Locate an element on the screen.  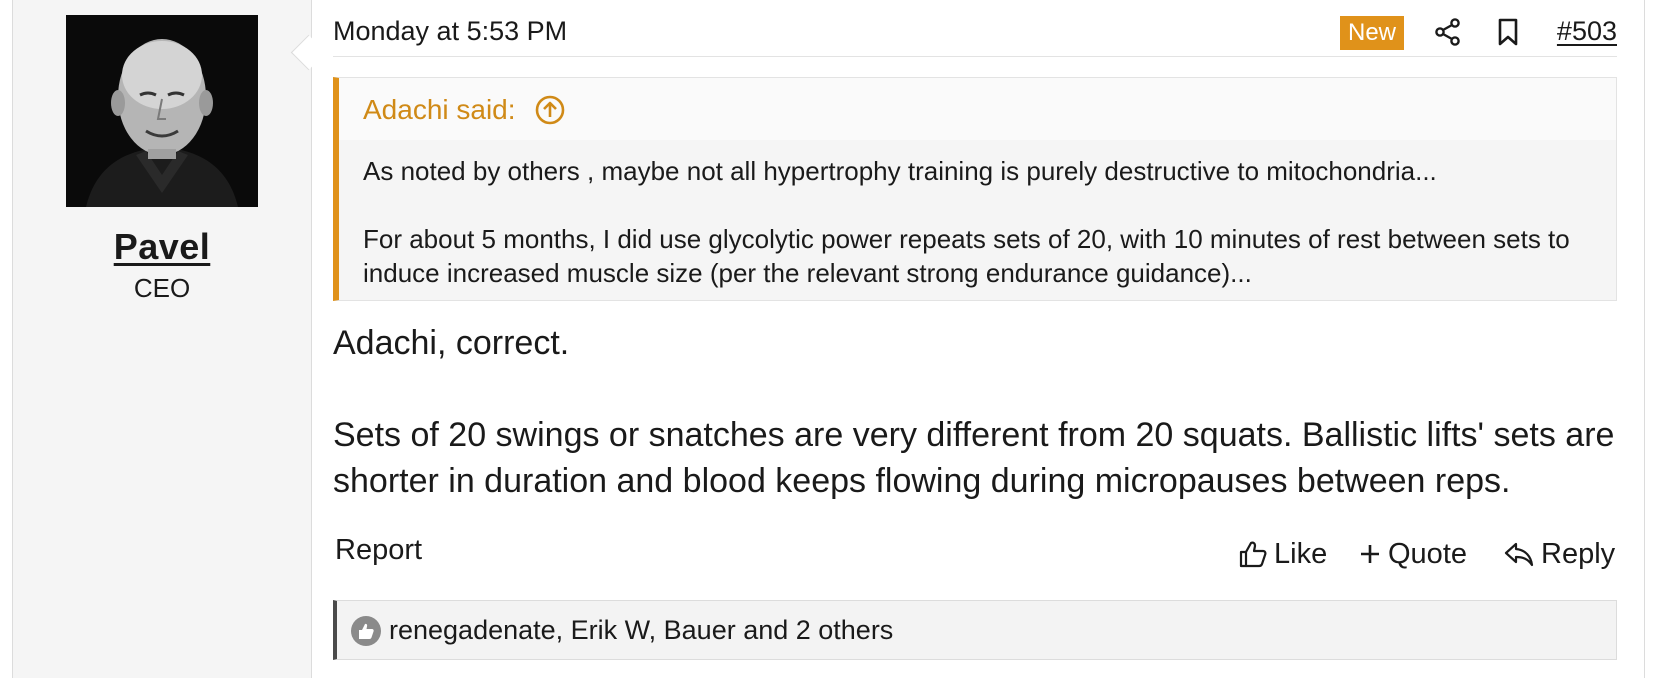
quote-jump-icon is located at coordinates (550, 110).